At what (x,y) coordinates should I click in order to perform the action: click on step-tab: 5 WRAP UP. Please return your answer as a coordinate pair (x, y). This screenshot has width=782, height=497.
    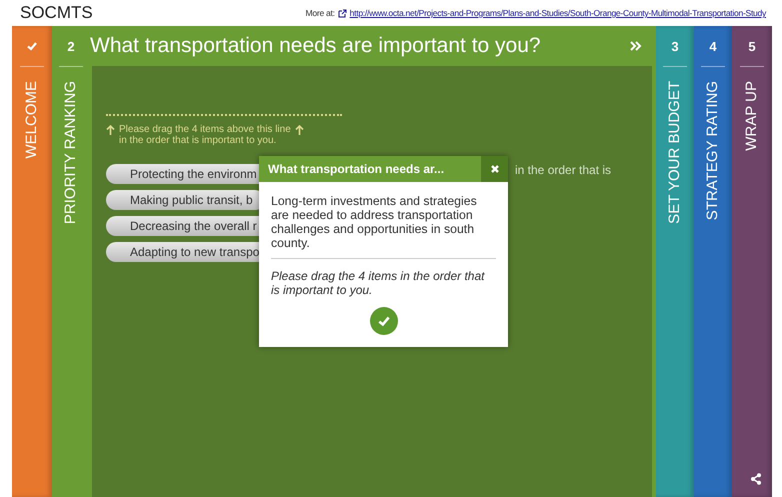
    Looking at the image, I should click on (752, 261).